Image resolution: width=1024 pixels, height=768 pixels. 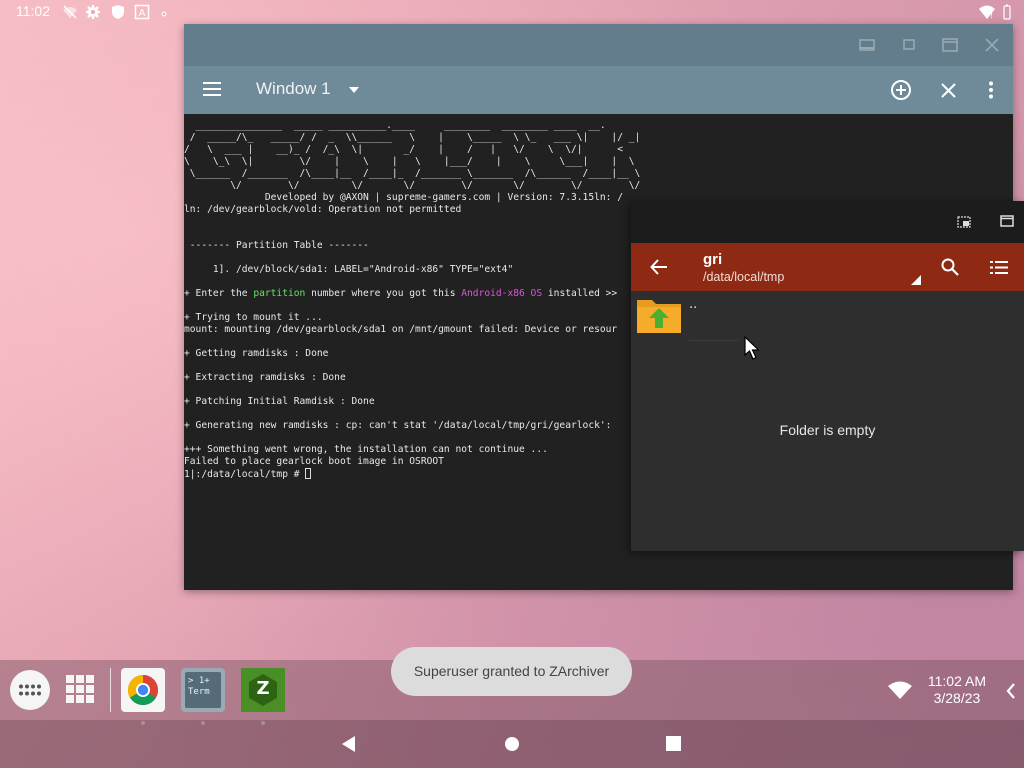 I want to click on status-bar: 11:02 A !, so click(x=512, y=12).